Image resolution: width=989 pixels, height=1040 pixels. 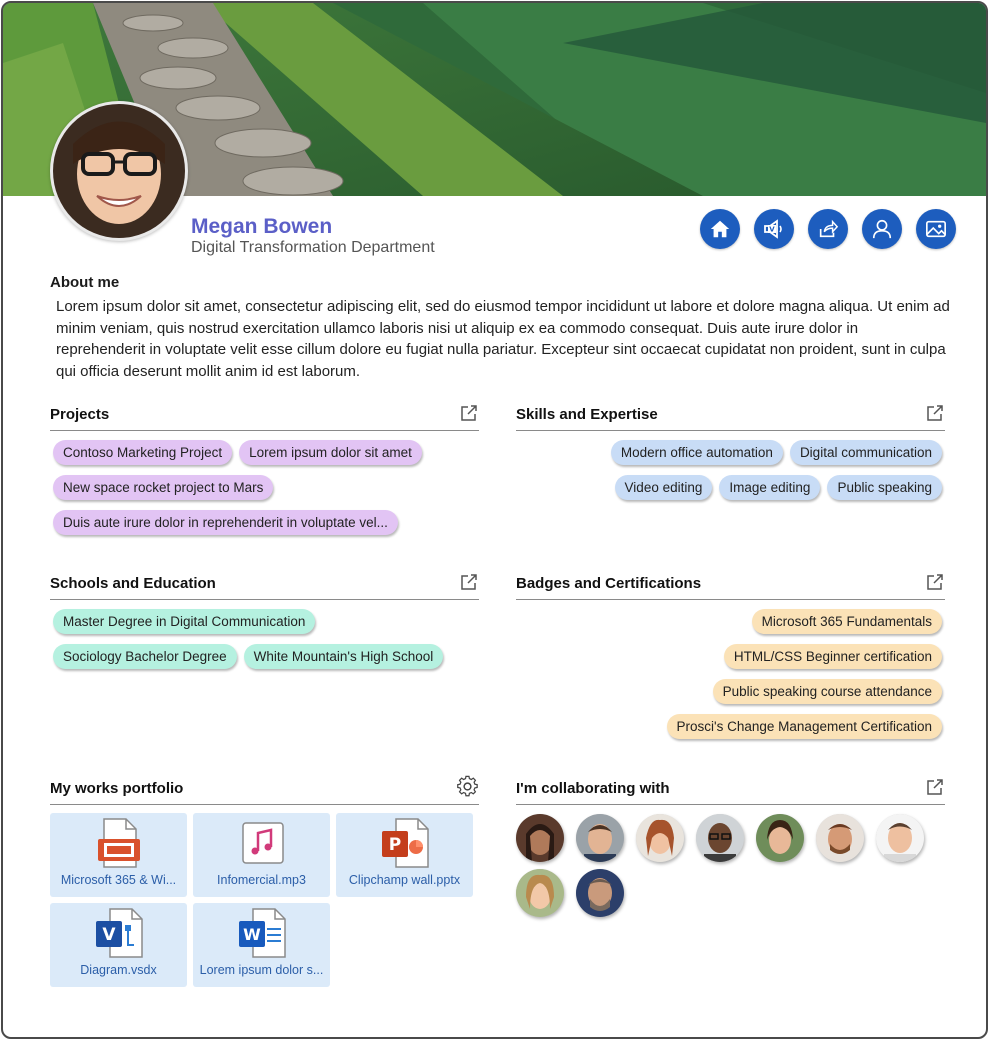 I want to click on home-icon, so click(x=720, y=229).